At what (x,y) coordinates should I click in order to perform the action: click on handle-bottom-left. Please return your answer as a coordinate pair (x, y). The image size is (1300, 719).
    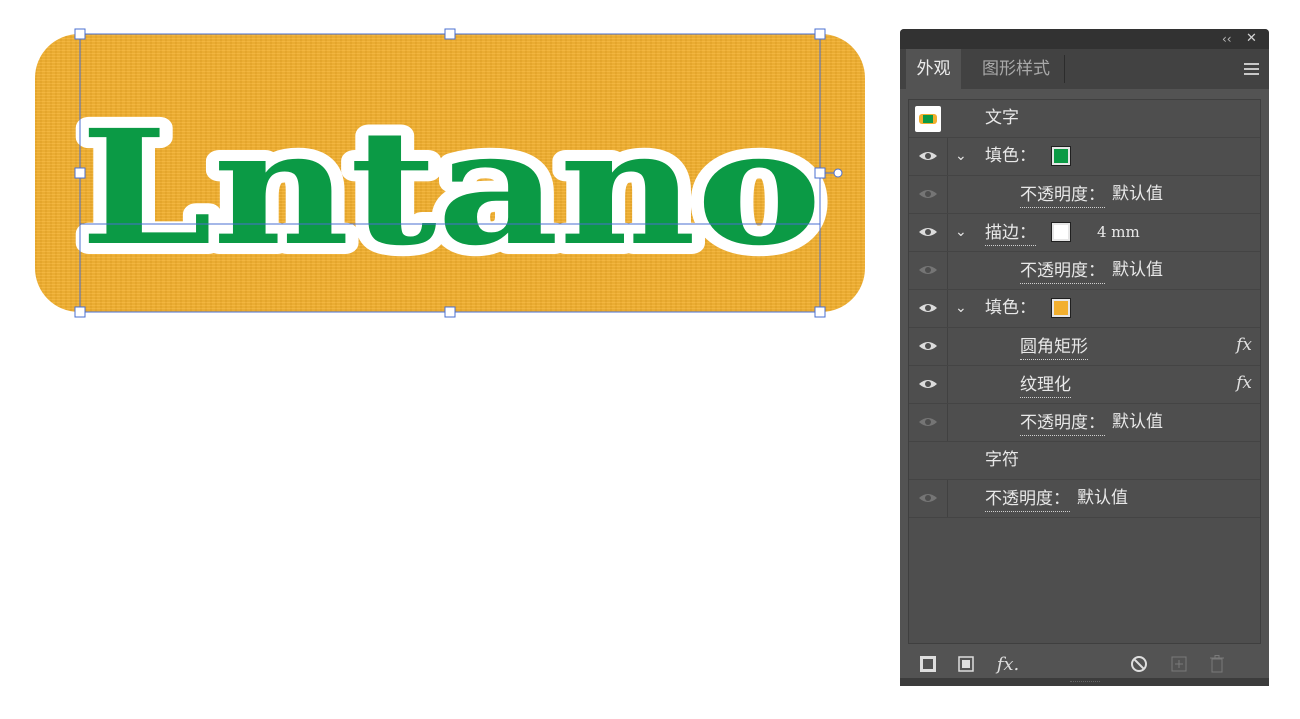
    Looking at the image, I should click on (80, 312).